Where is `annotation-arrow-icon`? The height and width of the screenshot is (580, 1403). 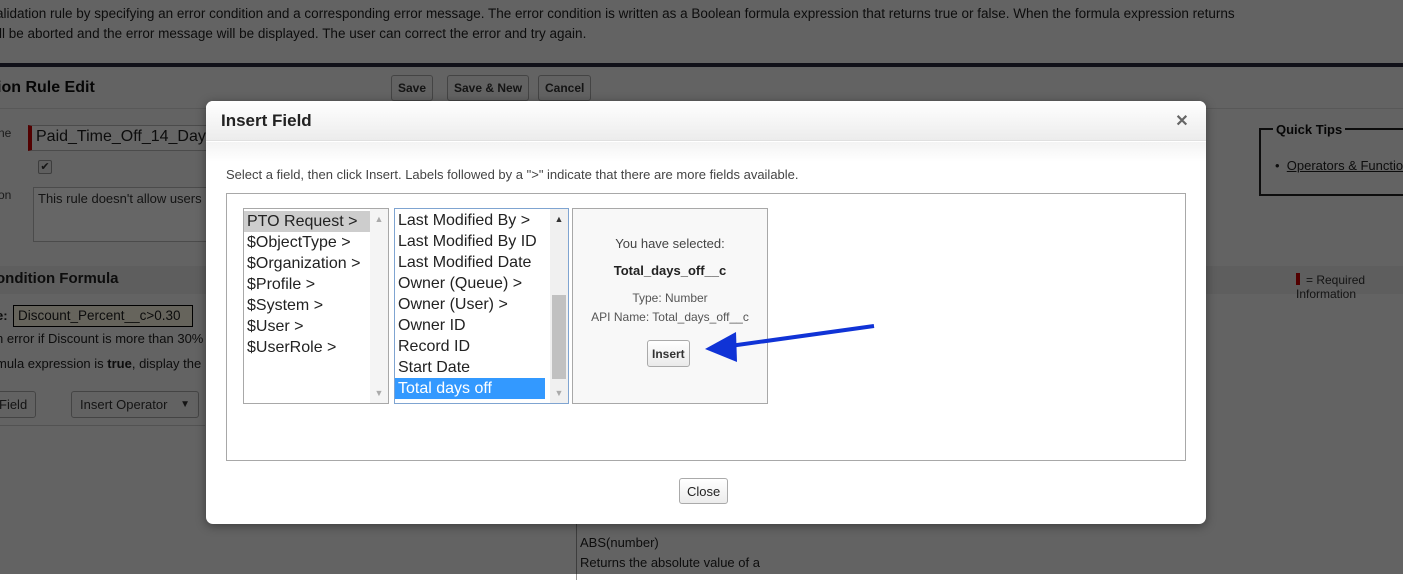
annotation-arrow-icon is located at coordinates (790, 343).